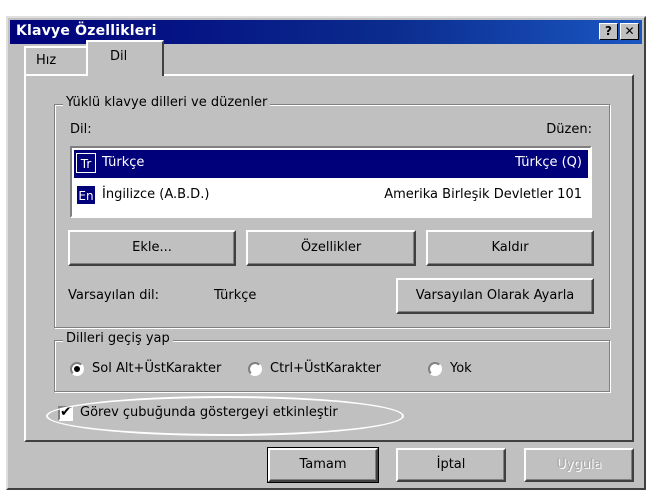 The image size is (656, 500). I want to click on tab-speed: Hız, so click(56, 60).